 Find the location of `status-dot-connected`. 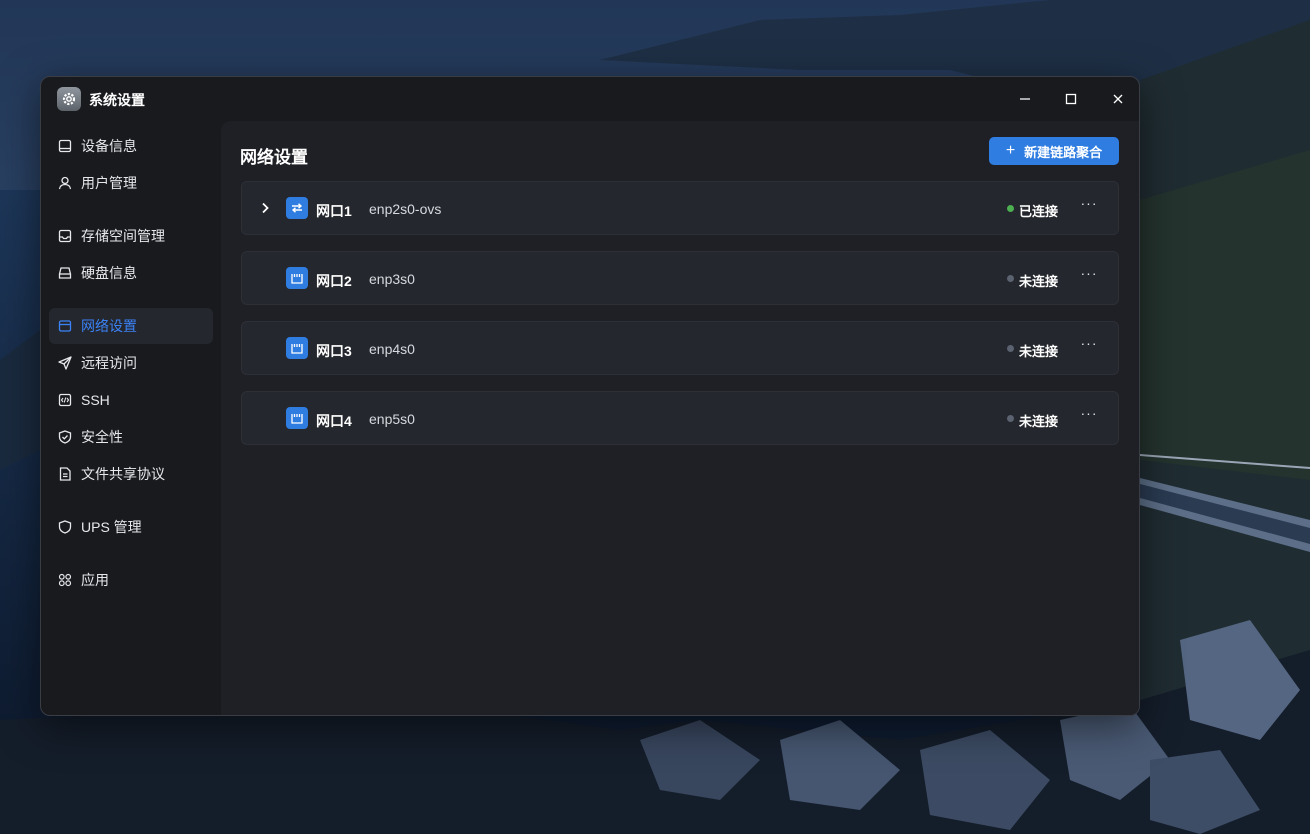

status-dot-connected is located at coordinates (1010, 208).